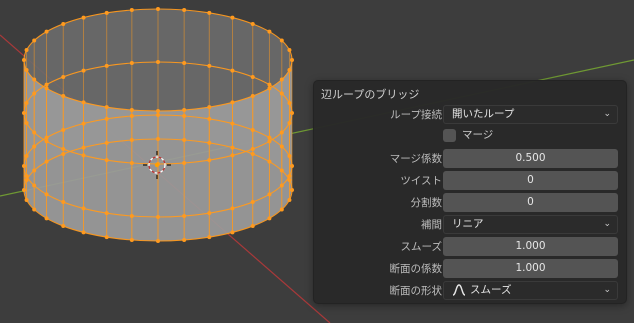 The width and height of the screenshot is (634, 323). Describe the element at coordinates (431, 225) in the screenshot. I see `interpolation-label: 補間` at that location.